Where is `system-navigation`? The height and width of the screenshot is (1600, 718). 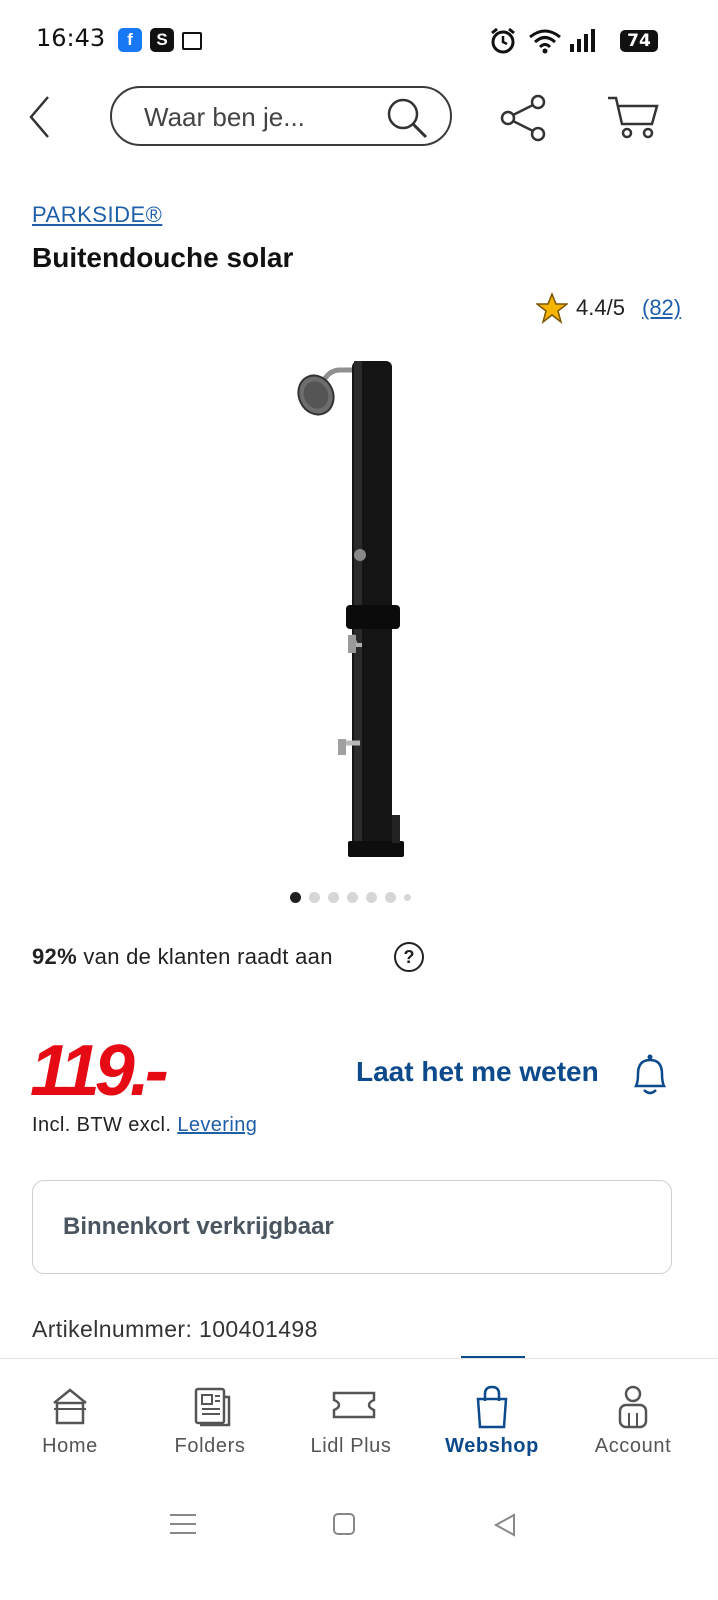
system-navigation is located at coordinates (359, 1535).